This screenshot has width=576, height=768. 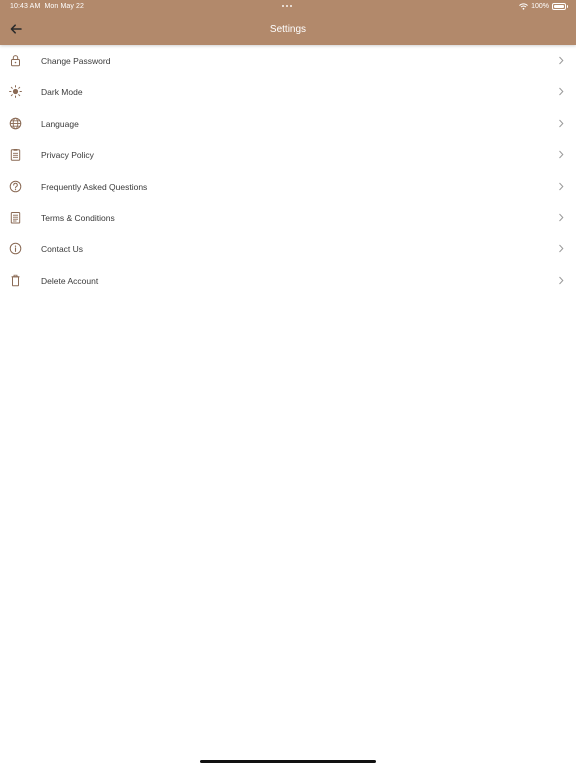 I want to click on status-right: 100%, so click(x=543, y=6).